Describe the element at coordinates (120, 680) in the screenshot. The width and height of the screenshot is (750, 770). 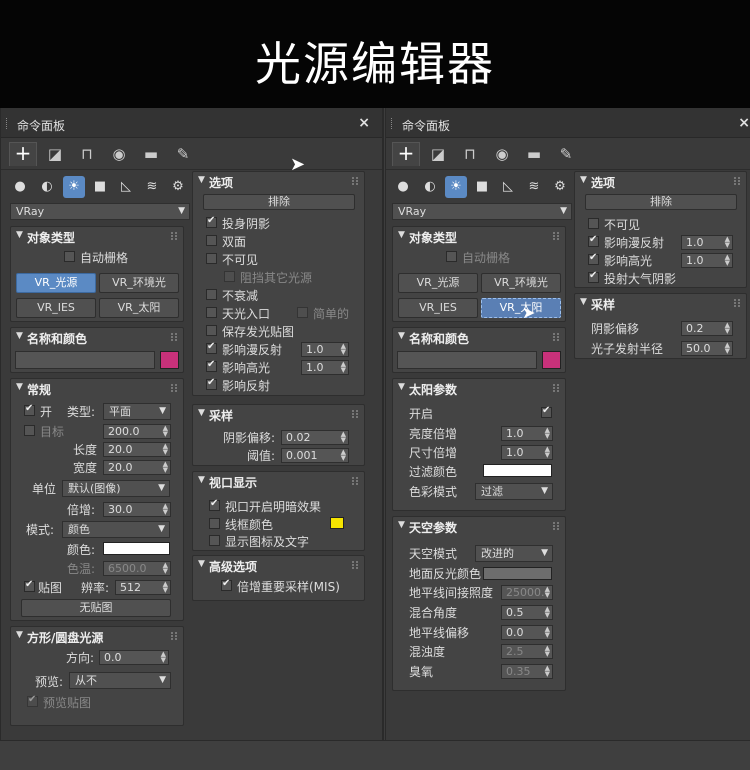
I see `preview-dropdown: 从不 ▼` at that location.